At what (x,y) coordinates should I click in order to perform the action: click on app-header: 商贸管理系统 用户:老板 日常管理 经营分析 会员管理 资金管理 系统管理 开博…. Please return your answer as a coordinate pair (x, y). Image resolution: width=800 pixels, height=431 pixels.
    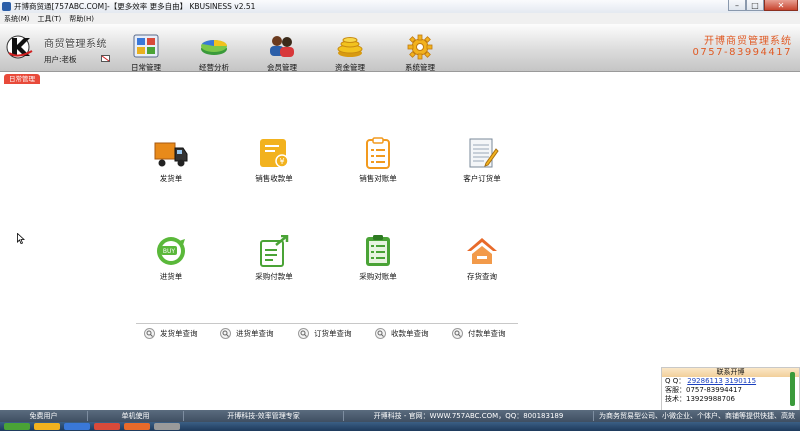
    Looking at the image, I should click on (400, 48).